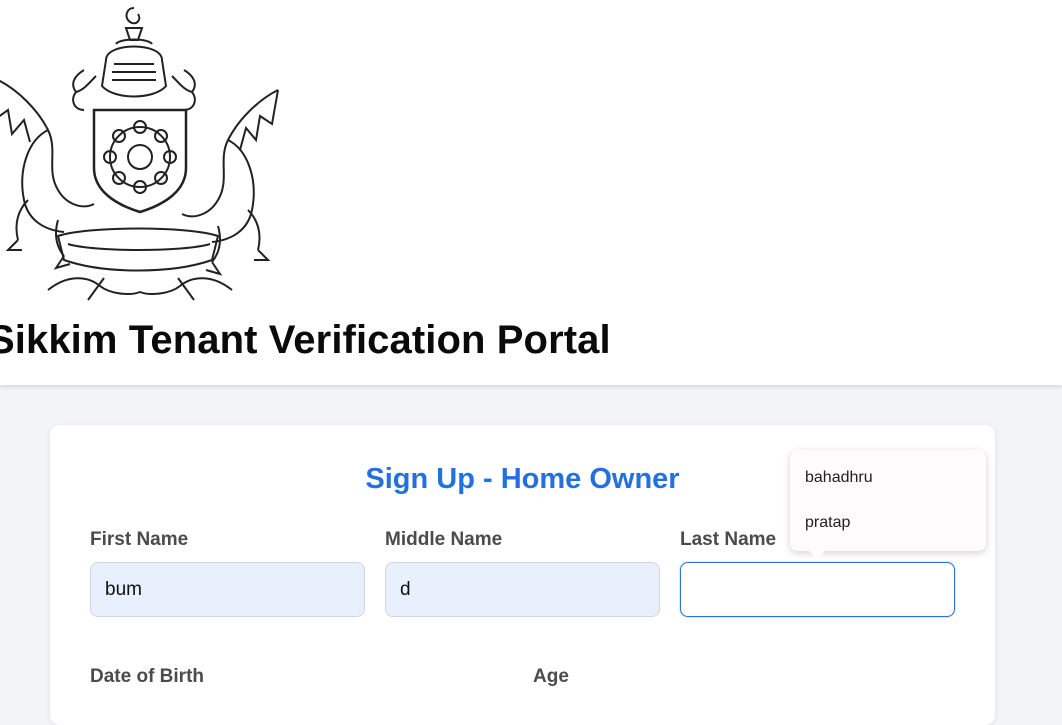  Describe the element at coordinates (147, 676) in the screenshot. I see `dob-label: Date of Birth` at that location.